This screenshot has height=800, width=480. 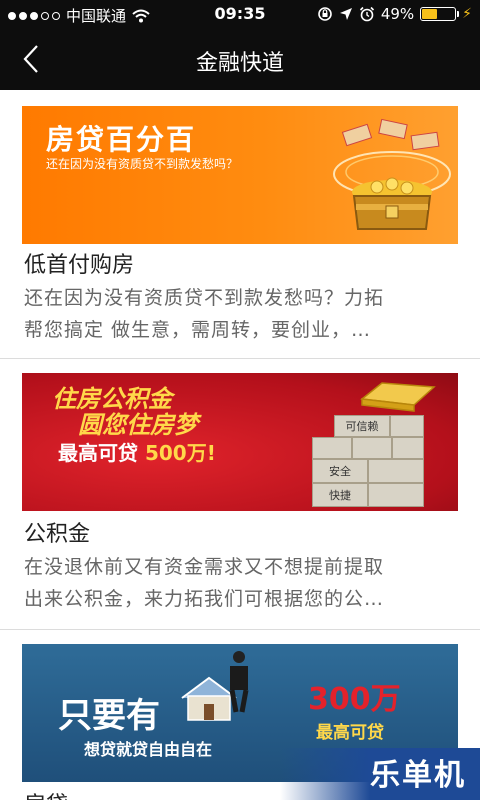 What do you see at coordinates (239, 63) in the screenshot?
I see `page-title: 金融快道` at bounding box center [239, 63].